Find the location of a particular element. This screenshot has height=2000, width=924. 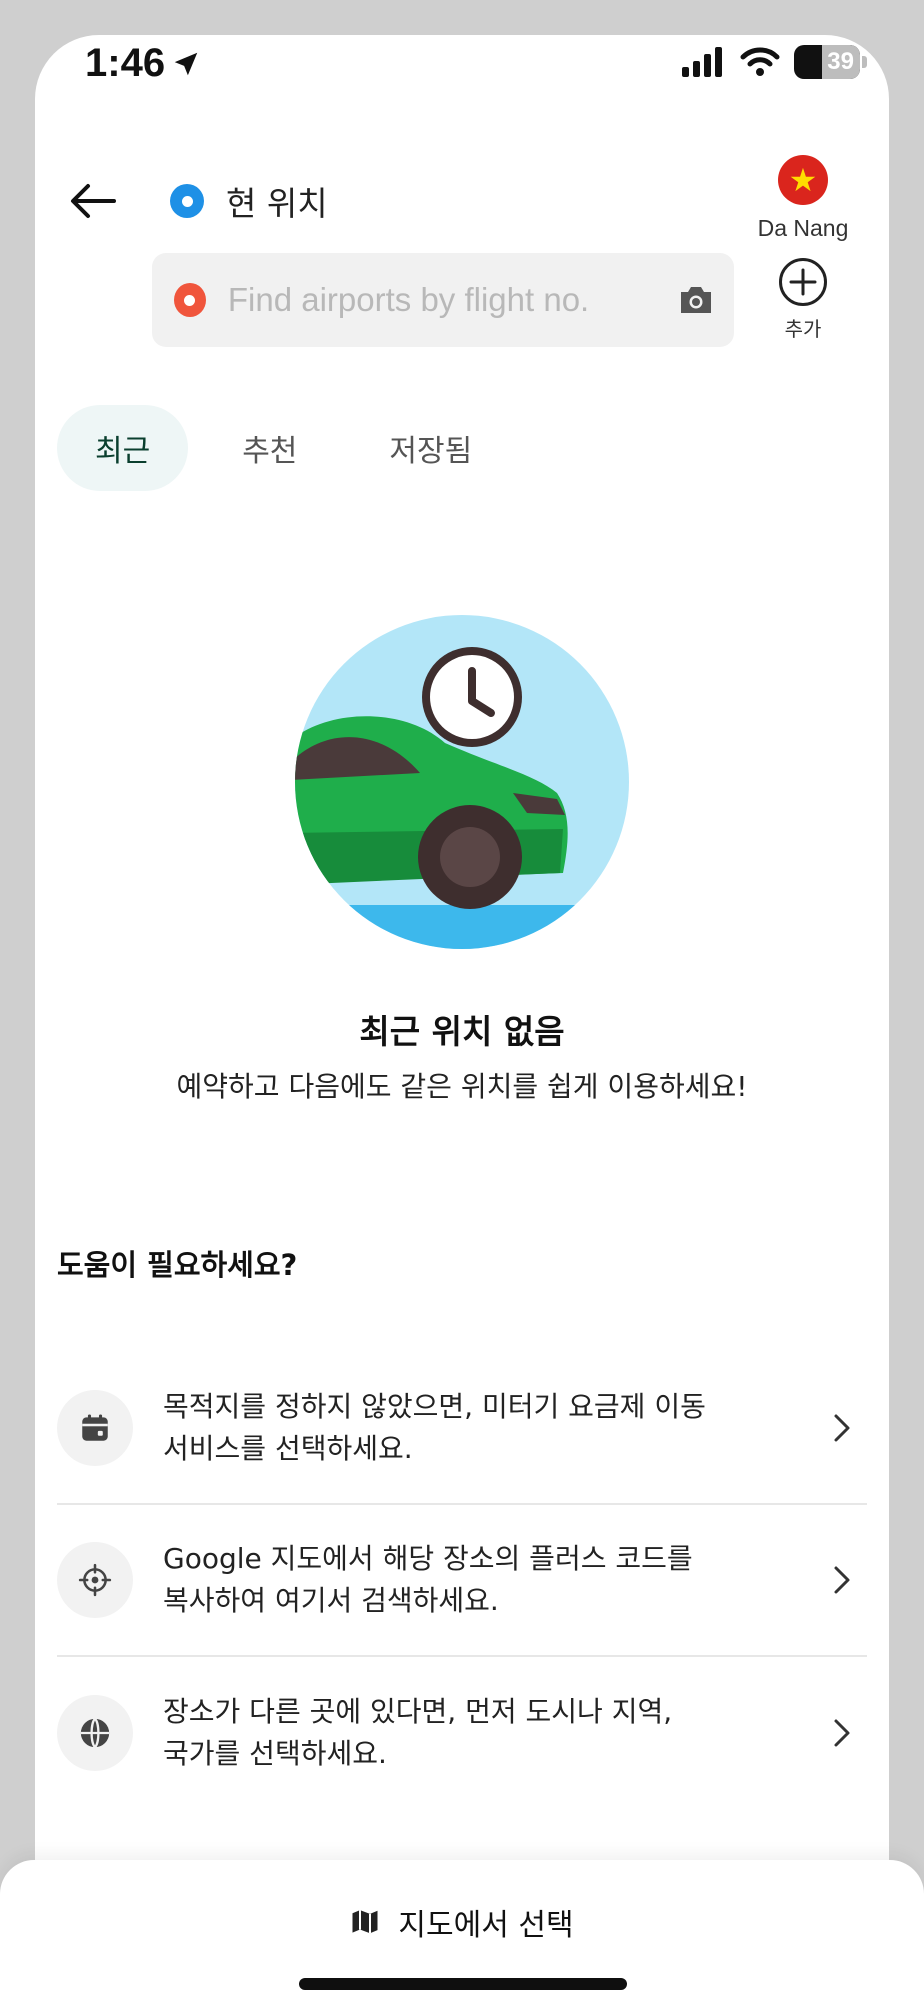

add-stop-button: 추가 is located at coordinates (803, 299).